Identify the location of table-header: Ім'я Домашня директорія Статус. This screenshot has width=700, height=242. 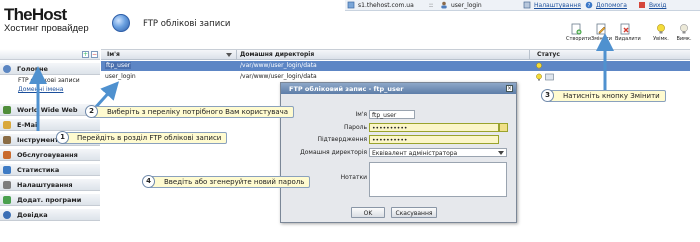
(395, 54).